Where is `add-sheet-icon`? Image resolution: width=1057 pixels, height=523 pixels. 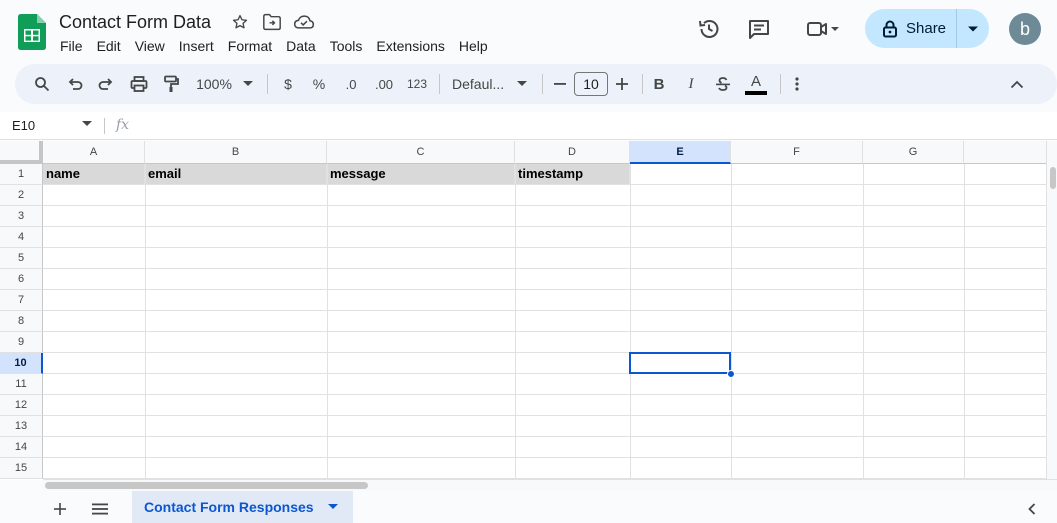
add-sheet-icon is located at coordinates (60, 509).